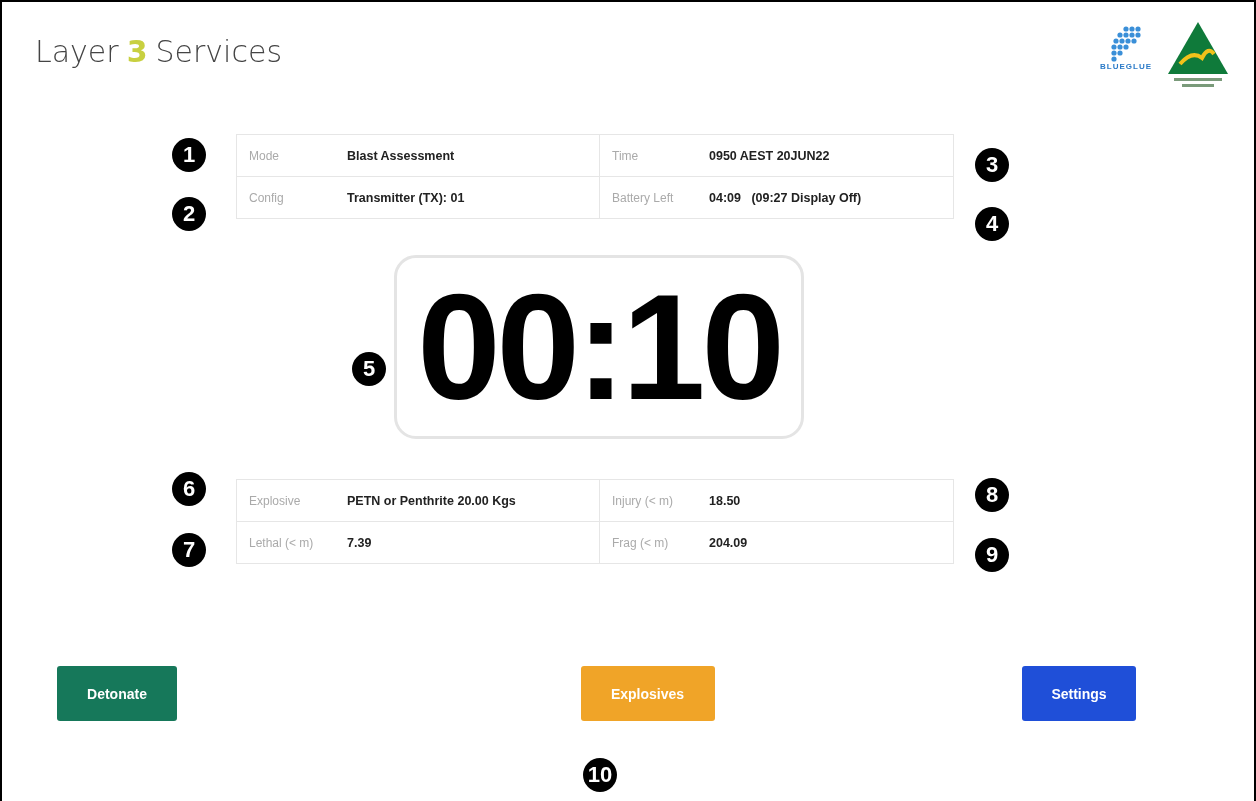 The height and width of the screenshot is (801, 1256). I want to click on field-label: Config, so click(266, 198).